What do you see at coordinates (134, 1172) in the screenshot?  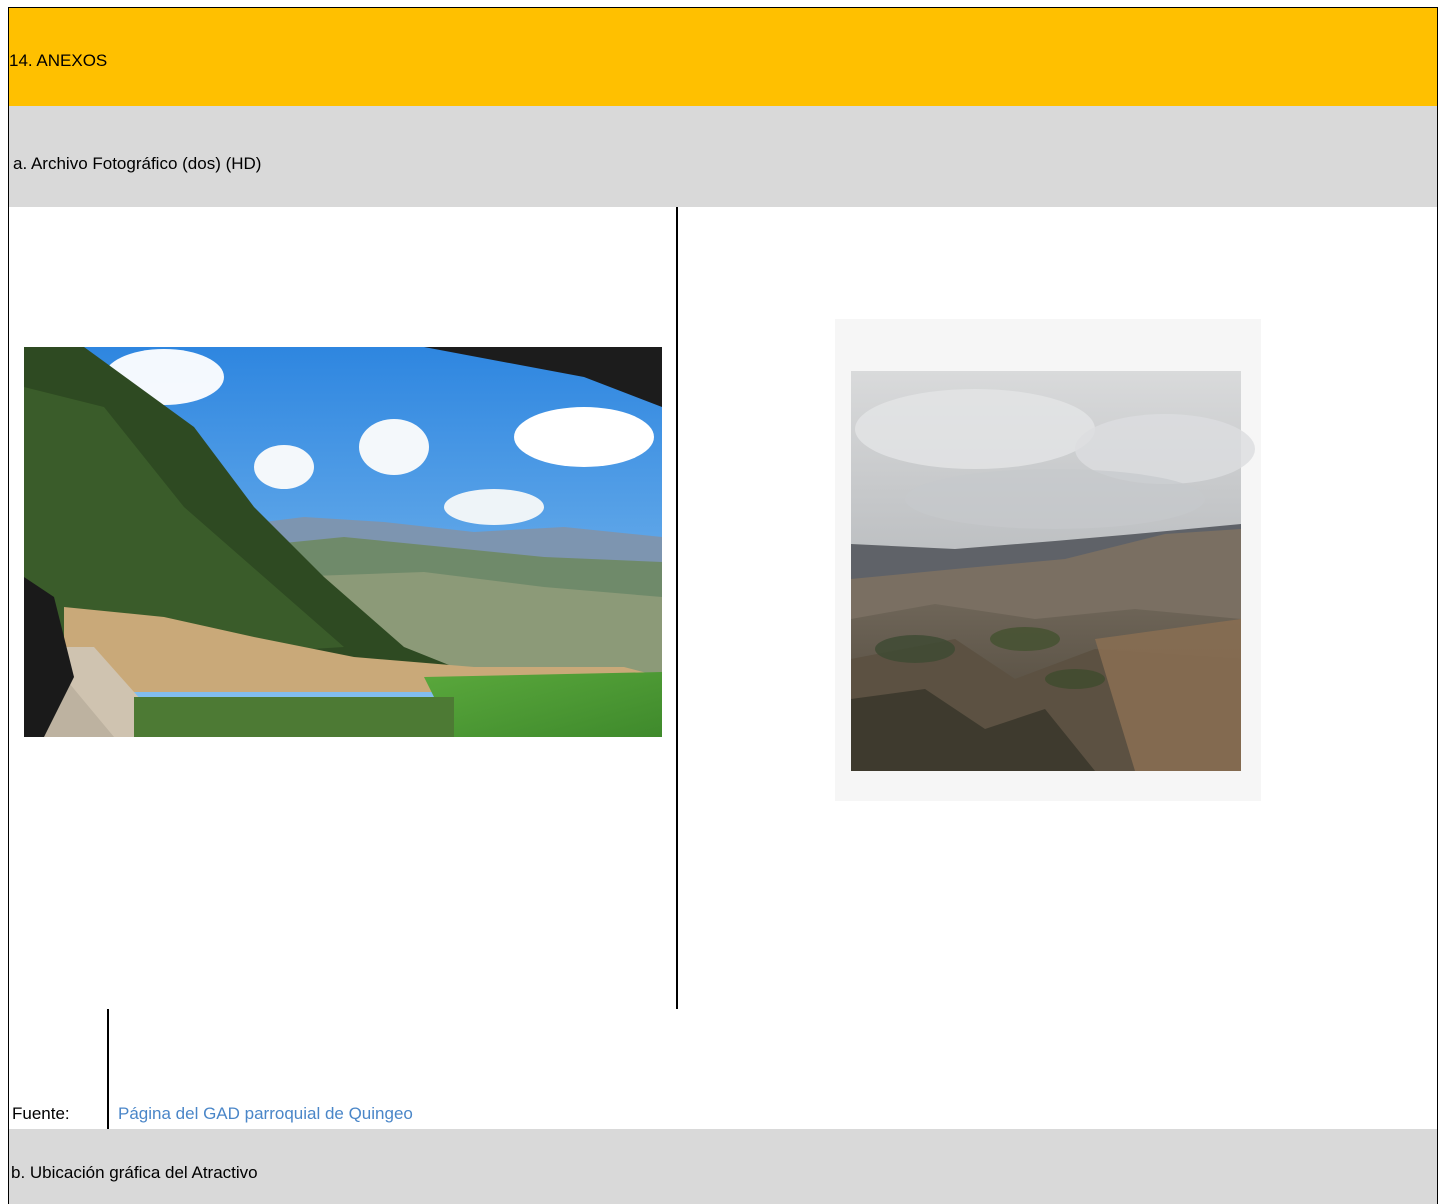 I see `subsection-title-b: b. Ubicación gráfica del Atractivo` at bounding box center [134, 1172].